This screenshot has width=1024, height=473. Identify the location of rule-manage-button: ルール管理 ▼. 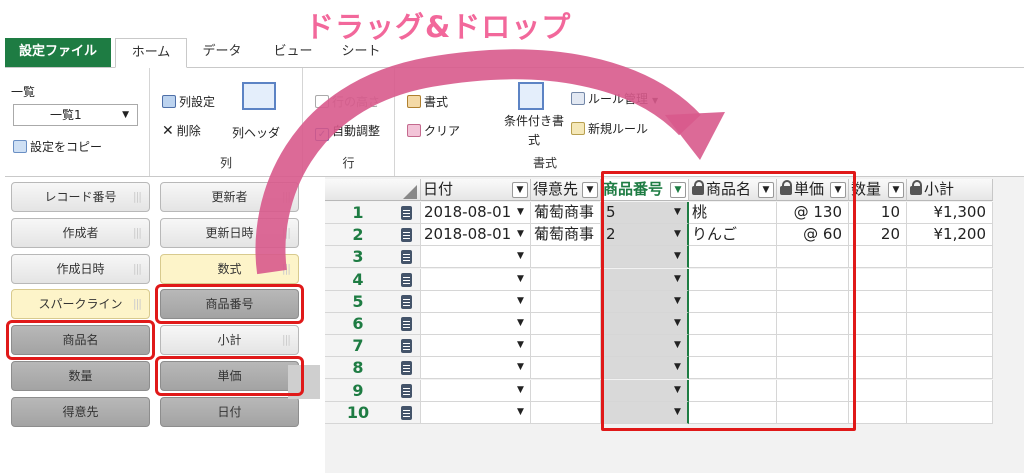
(614, 98).